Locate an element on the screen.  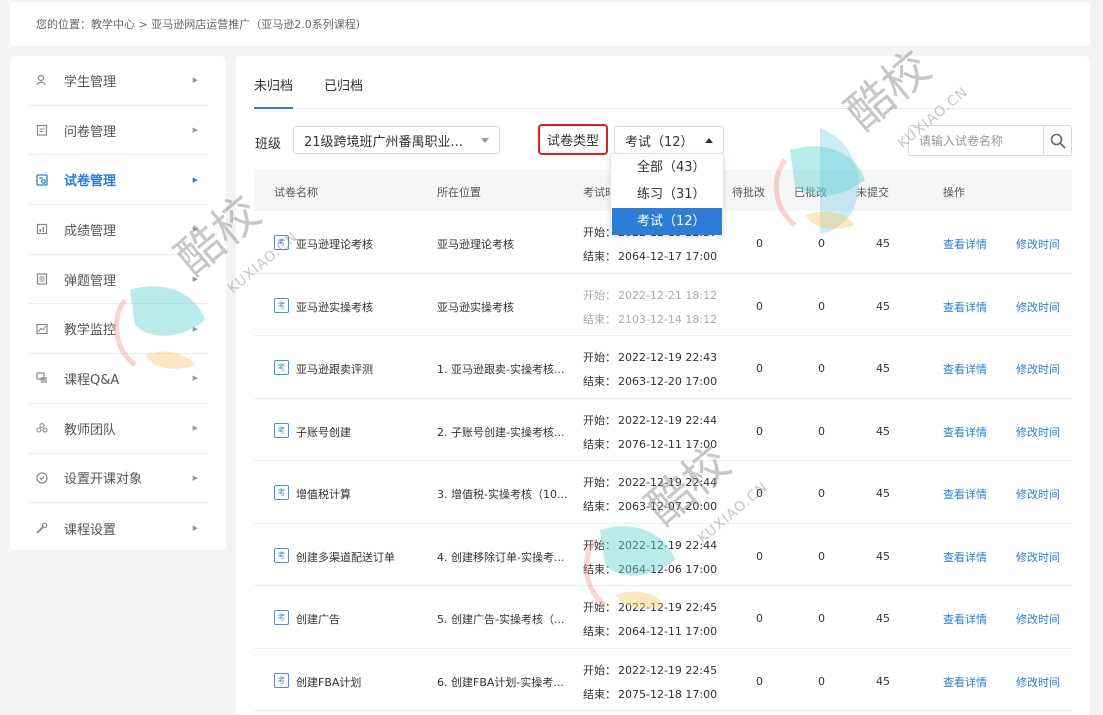
column-header-location: 所在位置 is located at coordinates (459, 192).